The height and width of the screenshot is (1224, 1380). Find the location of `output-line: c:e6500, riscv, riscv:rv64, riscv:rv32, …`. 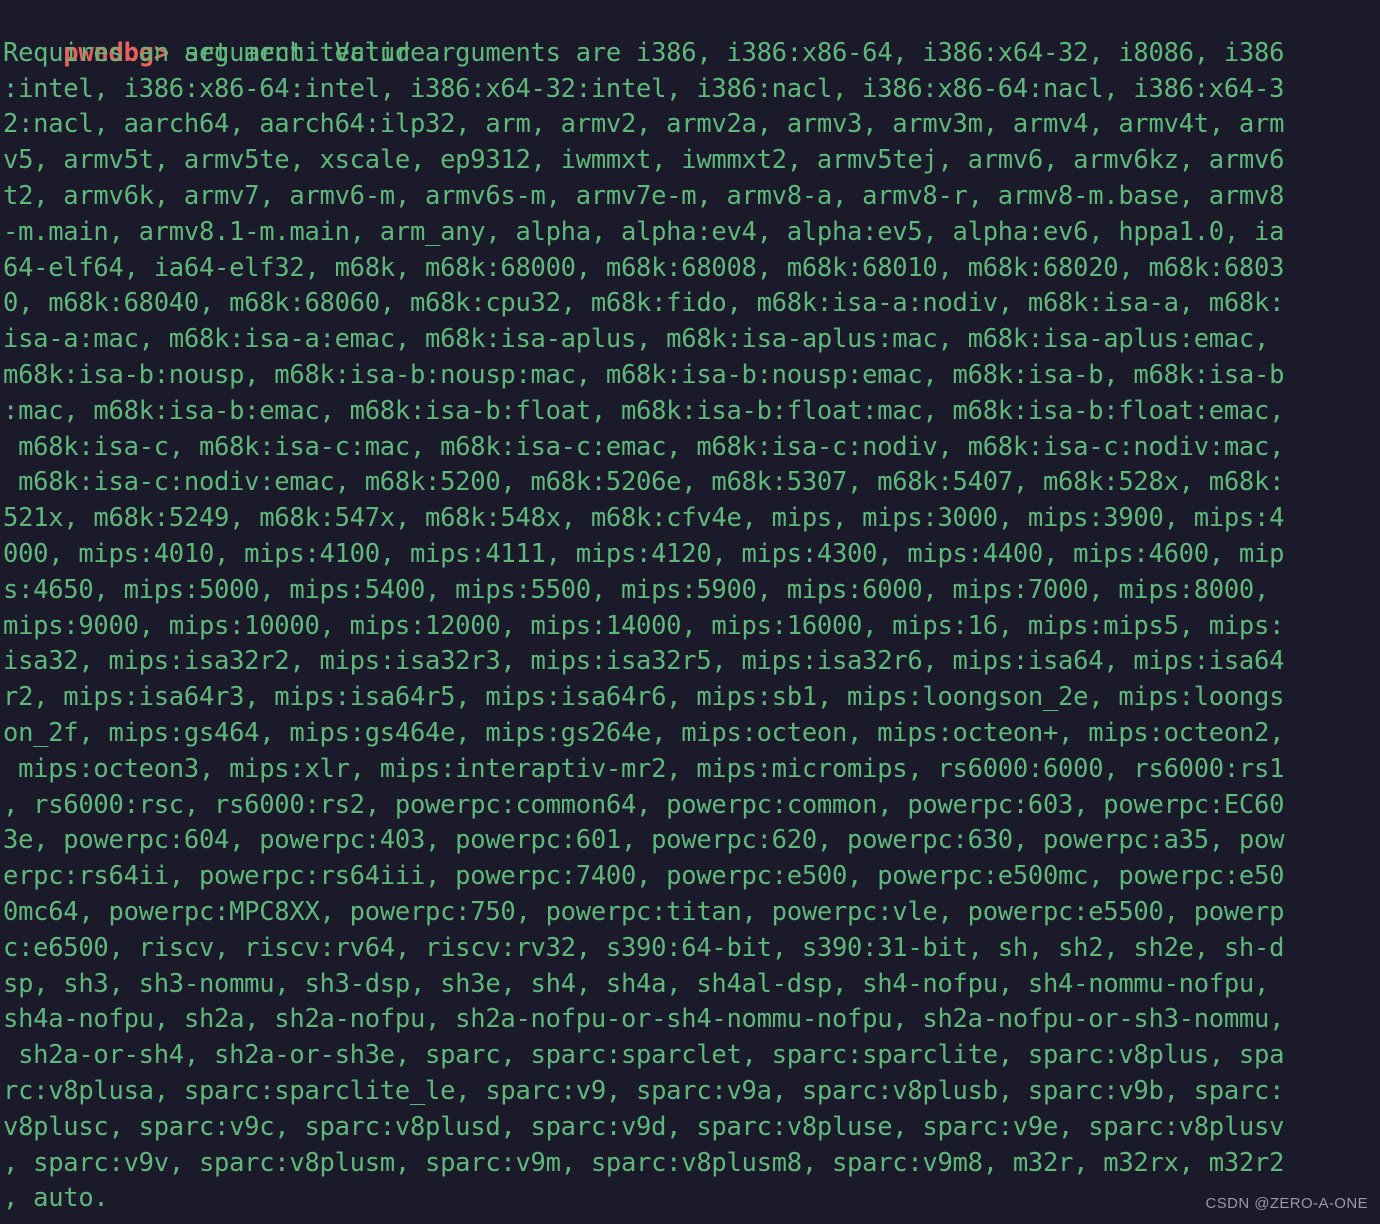

output-line: c:e6500, riscv, riscv:rv64, riscv:rv32, … is located at coordinates (690, 949).